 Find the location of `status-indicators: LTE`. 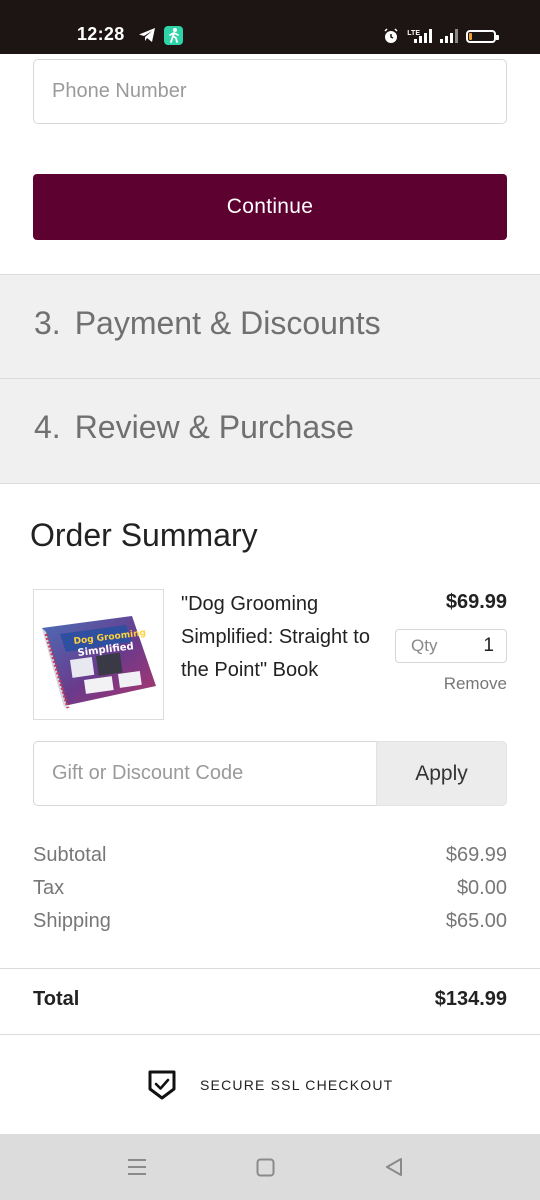

status-indicators: LTE is located at coordinates (441, 36).